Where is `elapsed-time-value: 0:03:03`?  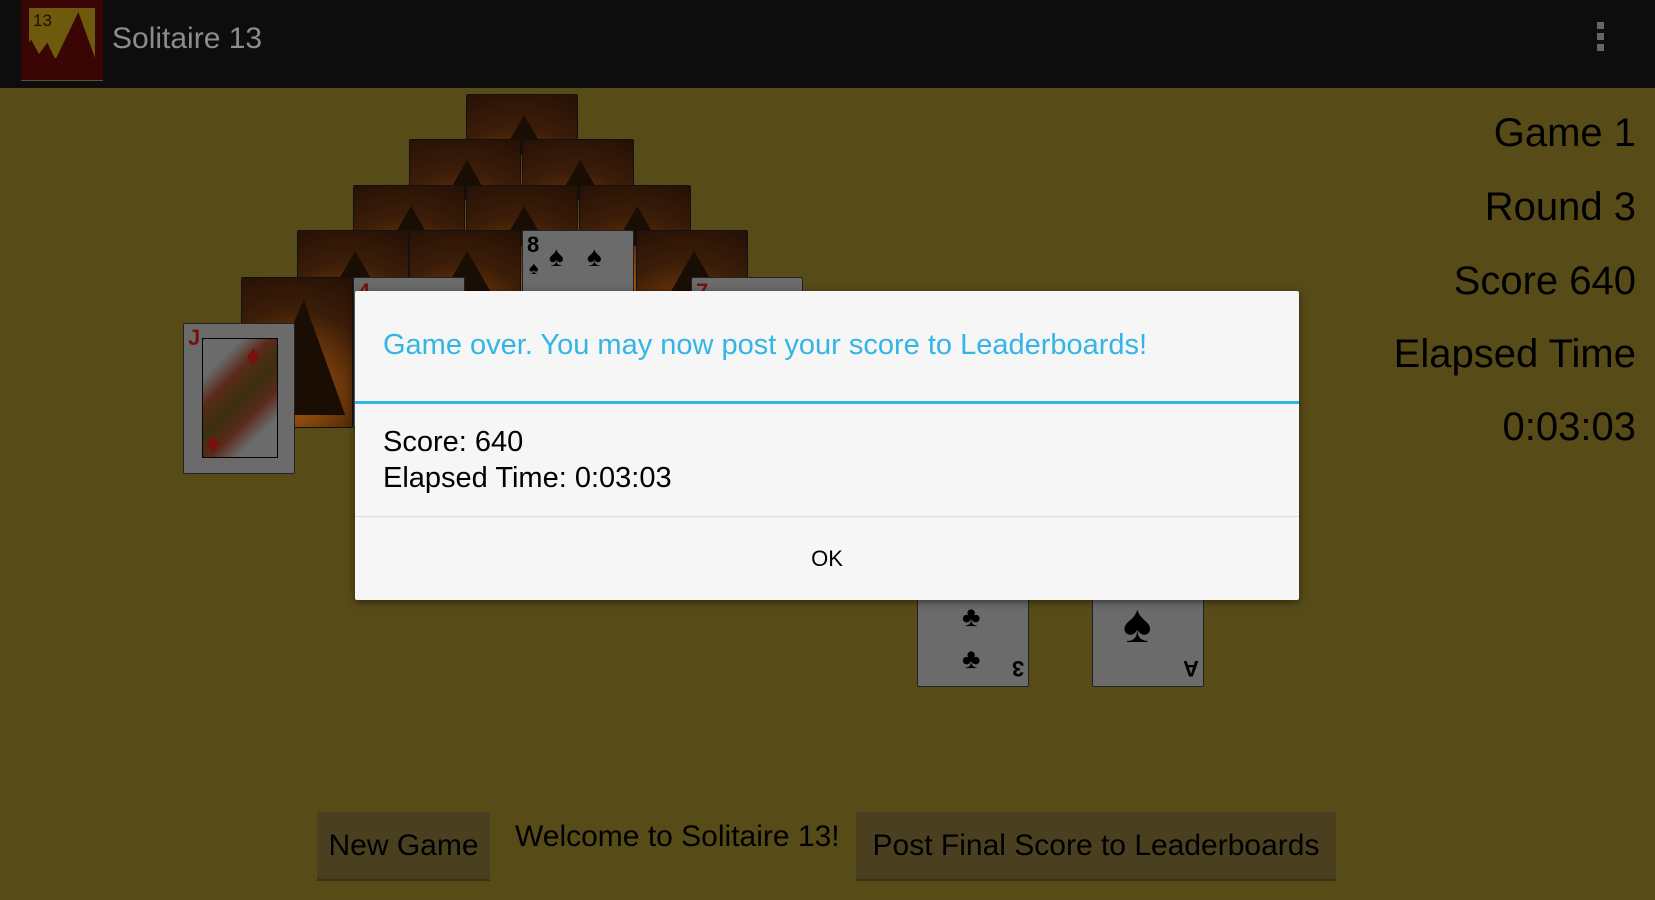 elapsed-time-value: 0:03:03 is located at coordinates (1569, 427).